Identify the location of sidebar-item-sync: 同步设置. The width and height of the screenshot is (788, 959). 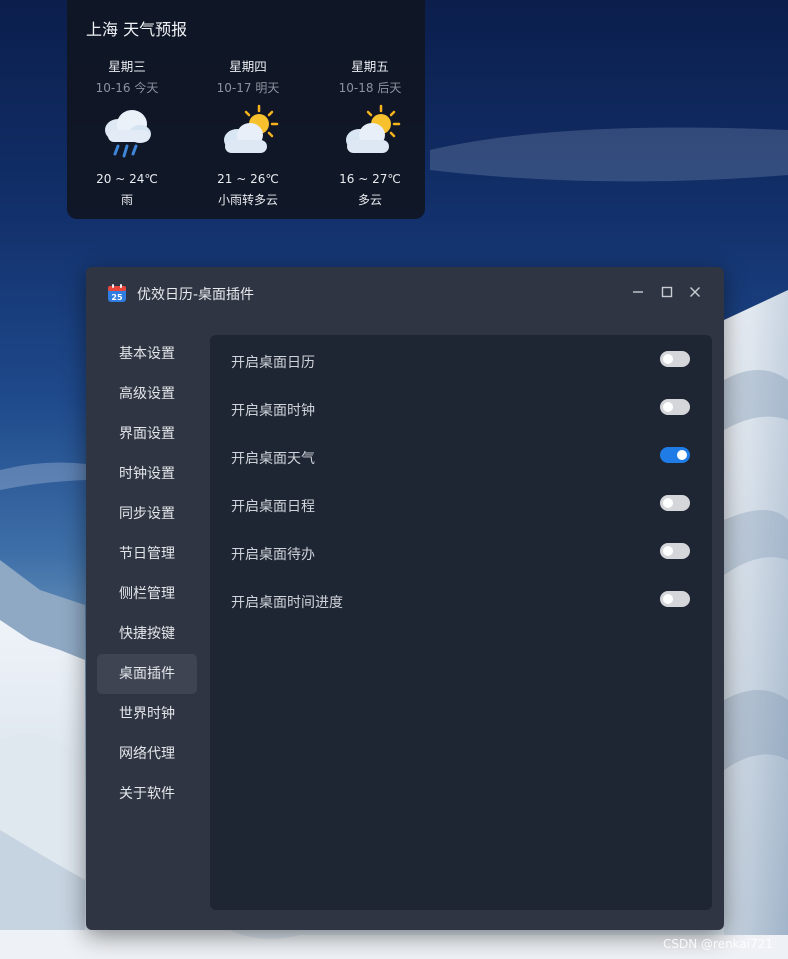
(147, 514).